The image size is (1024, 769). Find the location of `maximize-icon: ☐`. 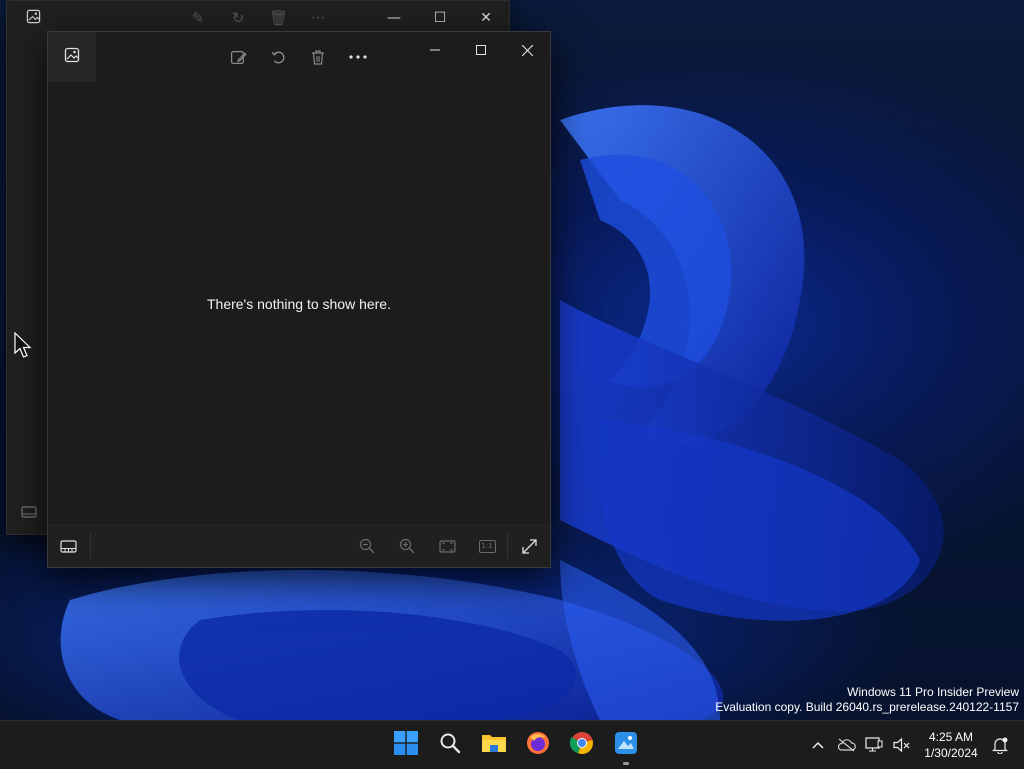

maximize-icon: ☐ is located at coordinates (440, 18).